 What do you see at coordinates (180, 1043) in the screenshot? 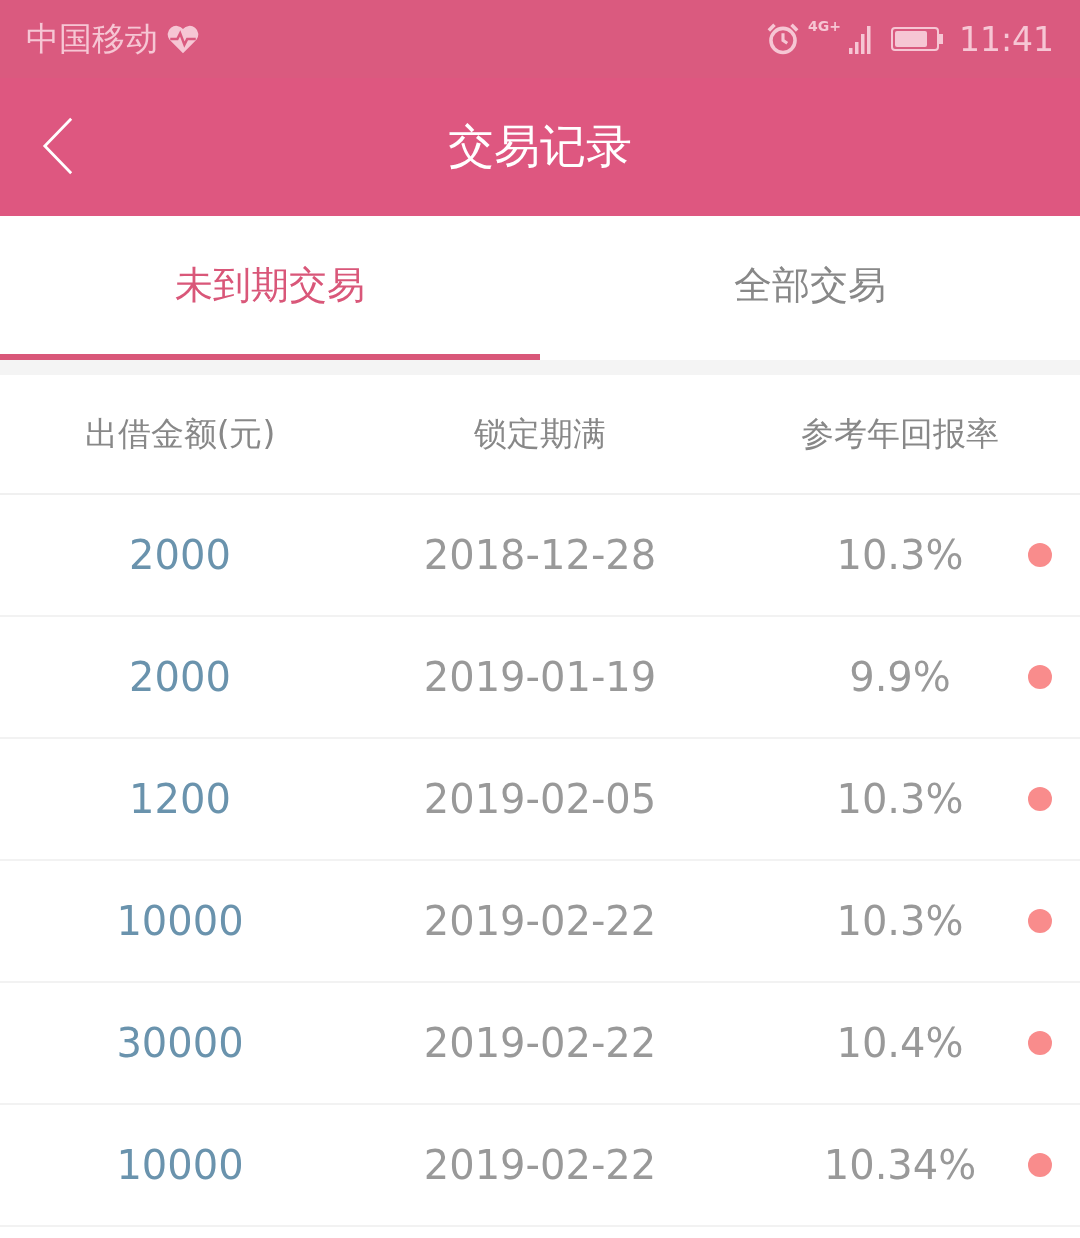
I see `amount-cell: 30000` at bounding box center [180, 1043].